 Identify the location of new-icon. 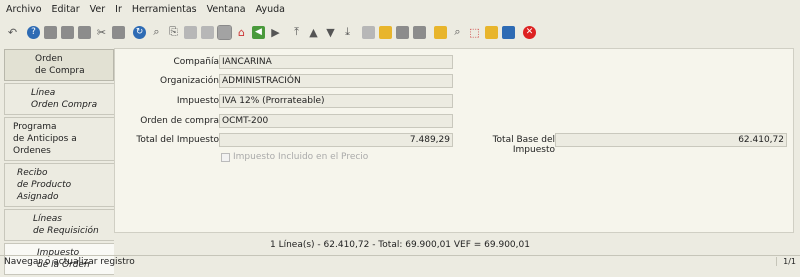
(50, 32).